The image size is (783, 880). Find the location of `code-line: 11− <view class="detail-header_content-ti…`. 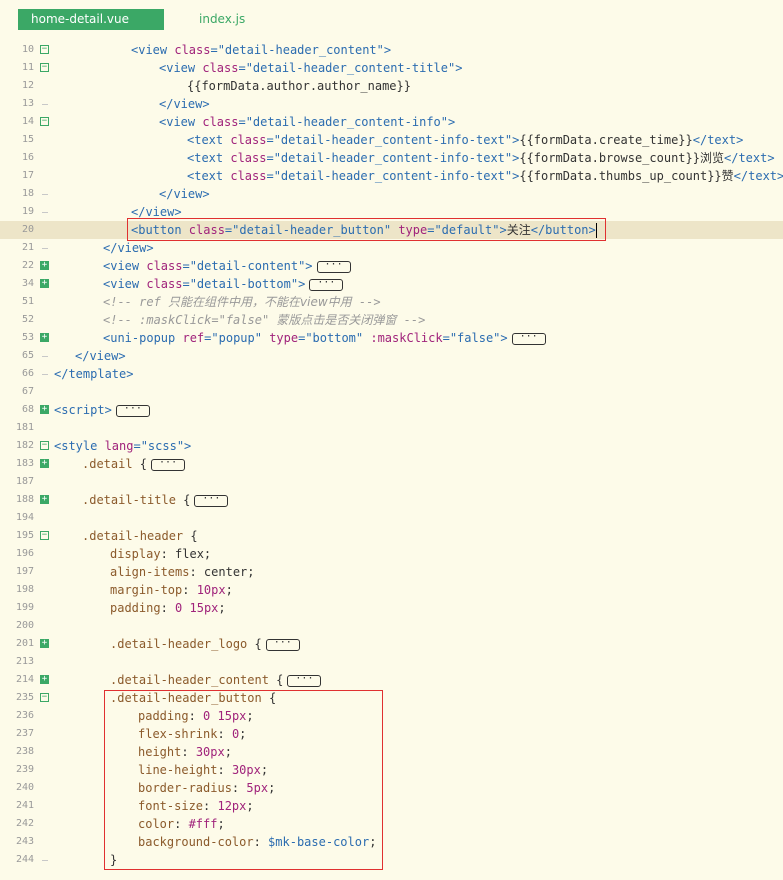

code-line: 11− <view class="detail-header_content-ti… is located at coordinates (391, 68).